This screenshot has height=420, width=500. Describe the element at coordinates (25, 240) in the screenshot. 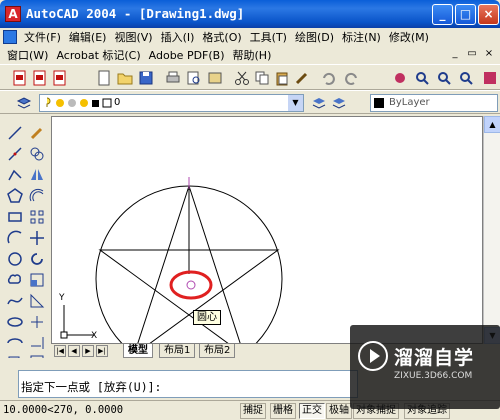

I see `draw-modify-toolbars` at that location.